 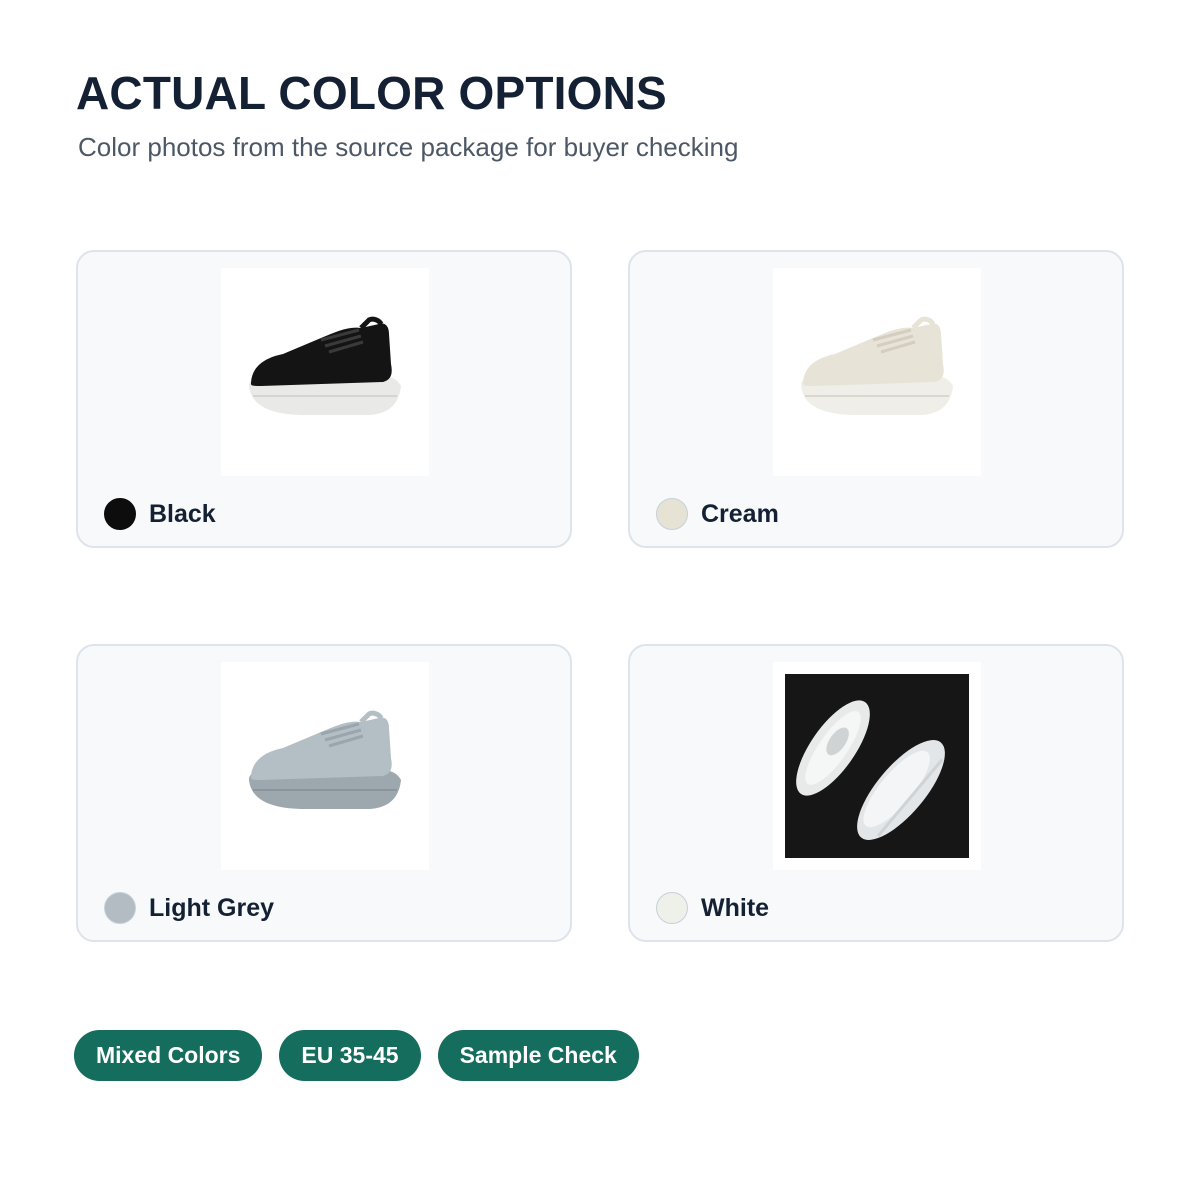 I want to click on tag-size-range: EU 35-45, so click(x=350, y=1055).